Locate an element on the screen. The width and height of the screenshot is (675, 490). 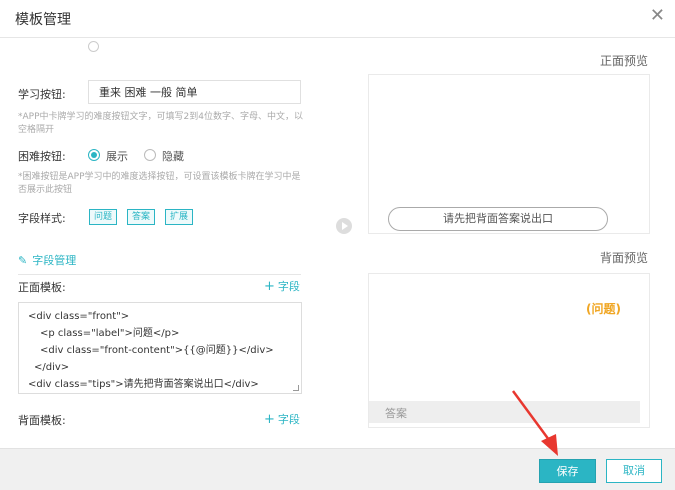
close-icon: ✕ is located at coordinates (657, 16).